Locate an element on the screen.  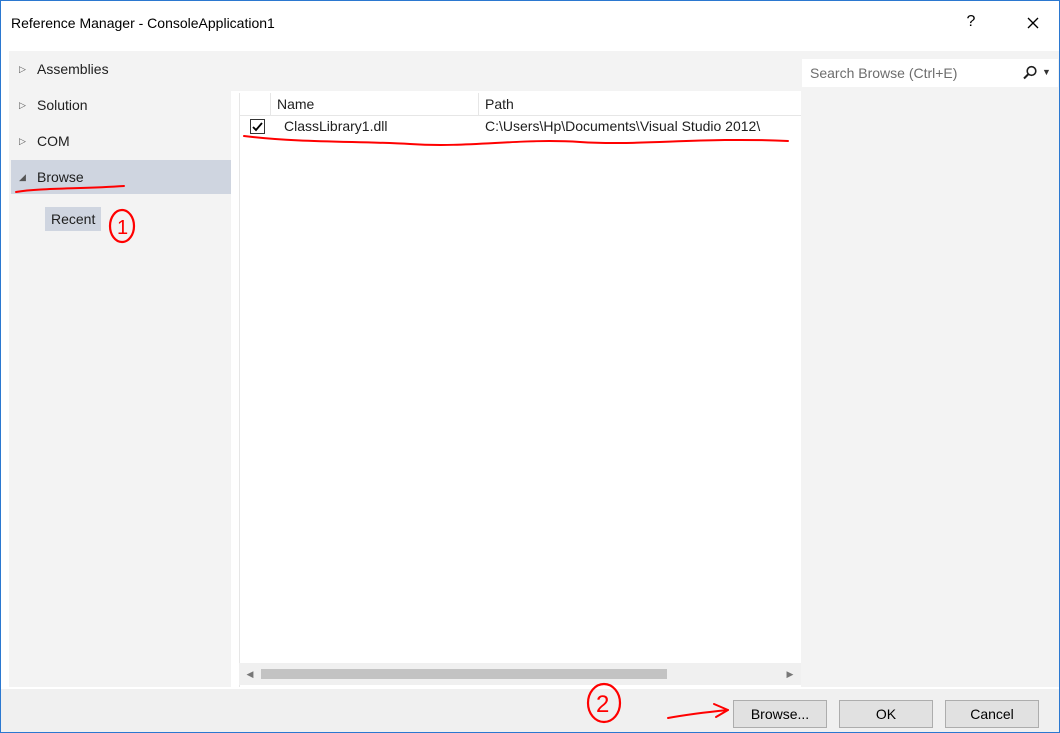
content-header-area is located at coordinates (516, 71).